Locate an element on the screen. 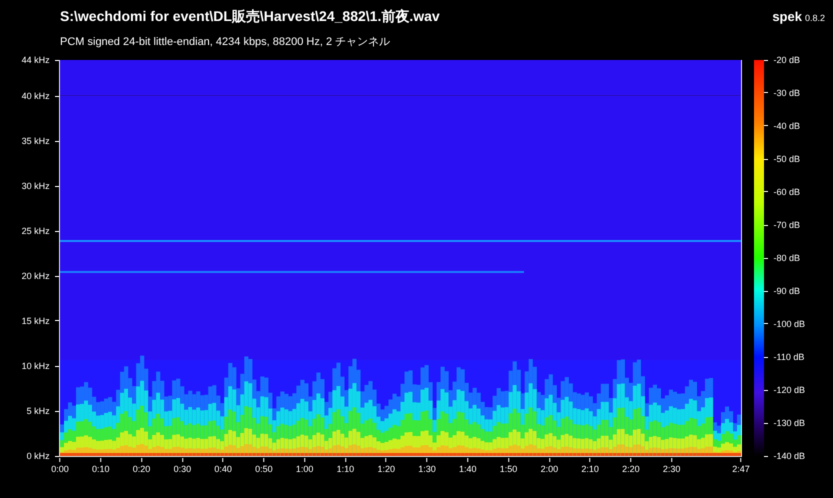 This screenshot has width=833, height=498. decibel-label: -110 dB is located at coordinates (789, 357).